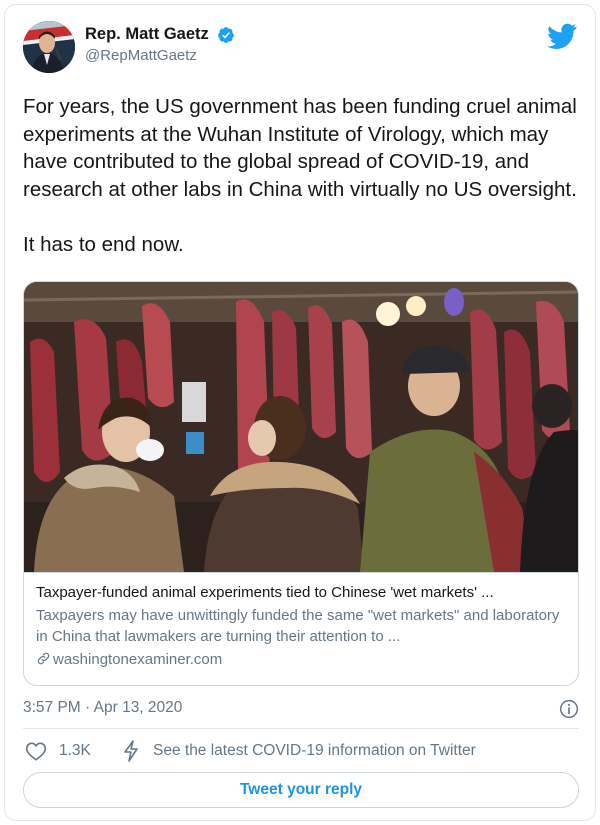  Describe the element at coordinates (301, 710) in the screenshot. I see `timestamp-row: 3:57 PM · Apr 13, 2020` at that location.